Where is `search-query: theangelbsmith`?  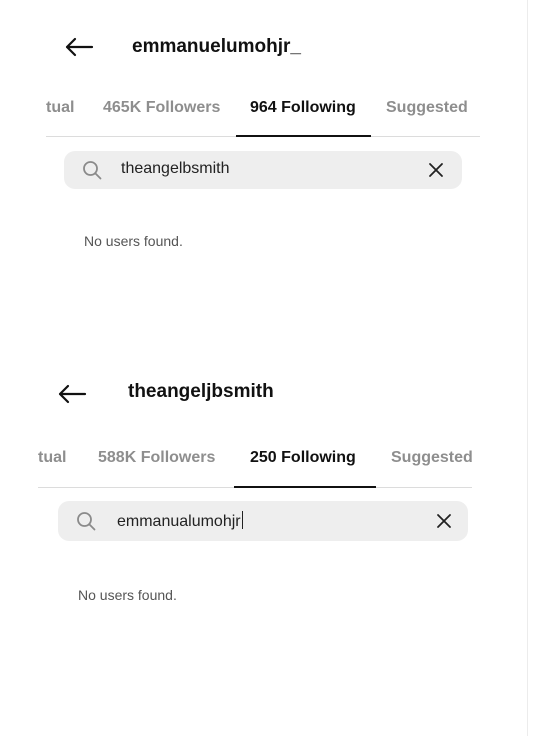 search-query: theangelbsmith is located at coordinates (175, 168).